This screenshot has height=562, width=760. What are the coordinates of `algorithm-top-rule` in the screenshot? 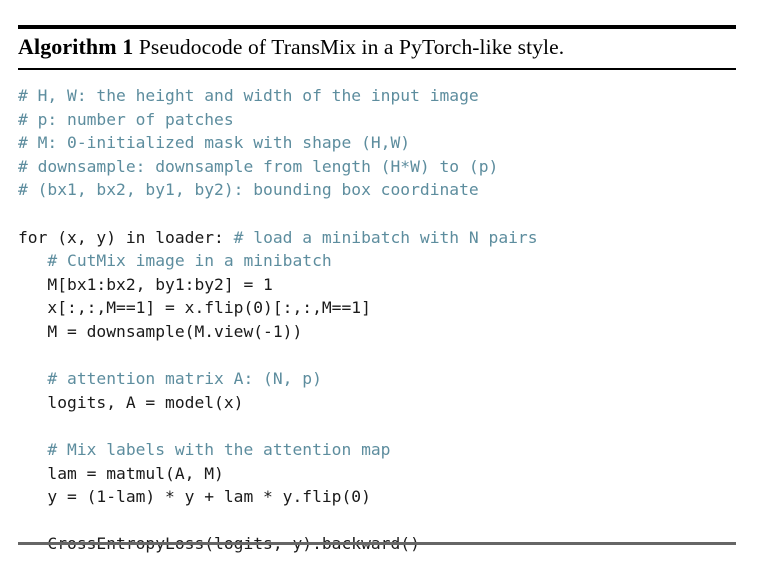 It's located at (377, 27).